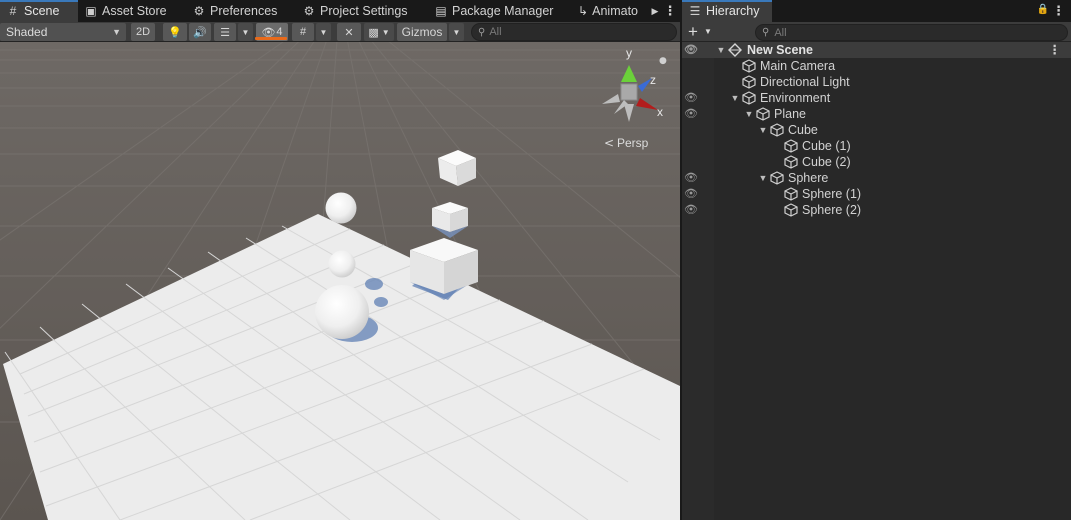 The image size is (1071, 520). I want to click on 2d-label: 2D, so click(143, 32).